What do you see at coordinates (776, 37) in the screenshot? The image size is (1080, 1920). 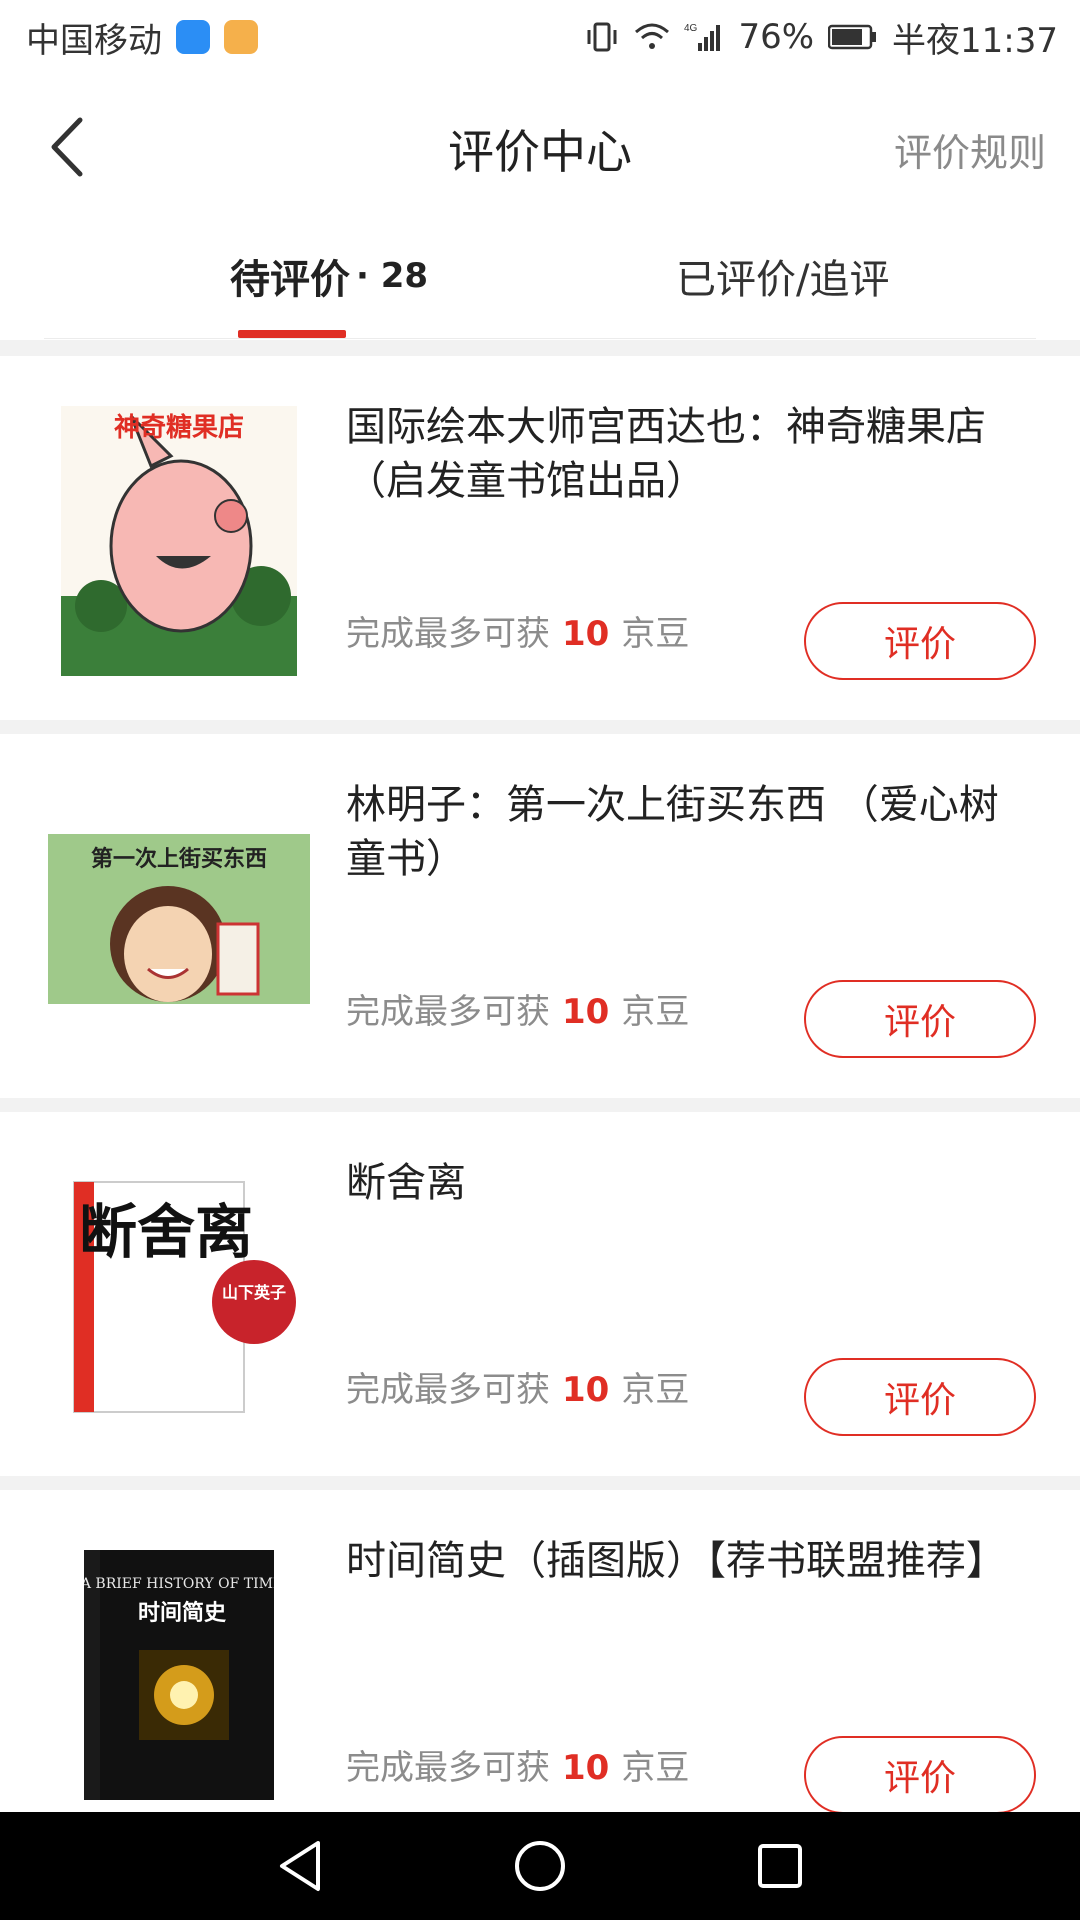 I see `battery-percent: 76%` at bounding box center [776, 37].